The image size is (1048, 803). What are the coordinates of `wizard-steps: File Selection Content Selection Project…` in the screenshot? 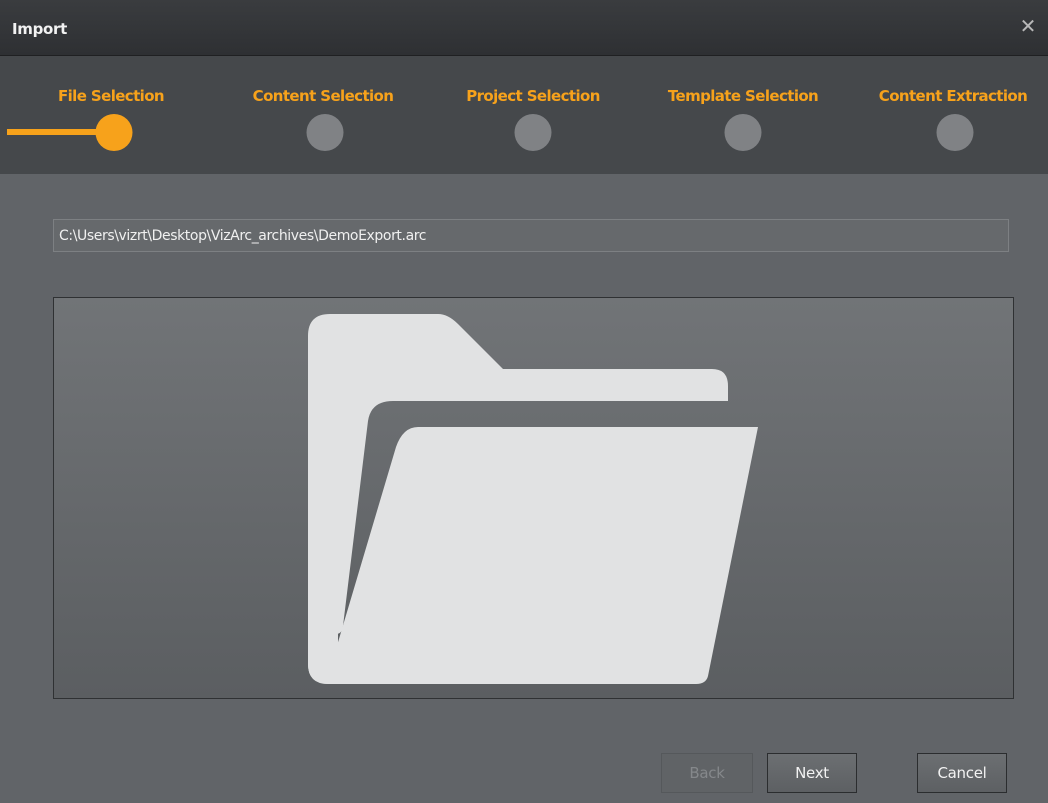 It's located at (524, 115).